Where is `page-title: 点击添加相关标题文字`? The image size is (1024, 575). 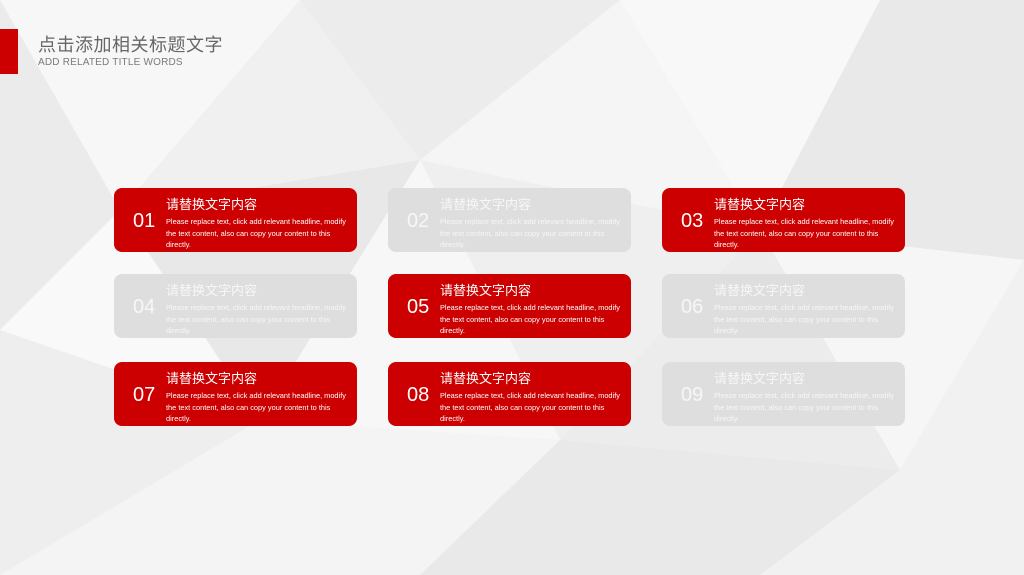 page-title: 点击添加相关标题文字 is located at coordinates (130, 45).